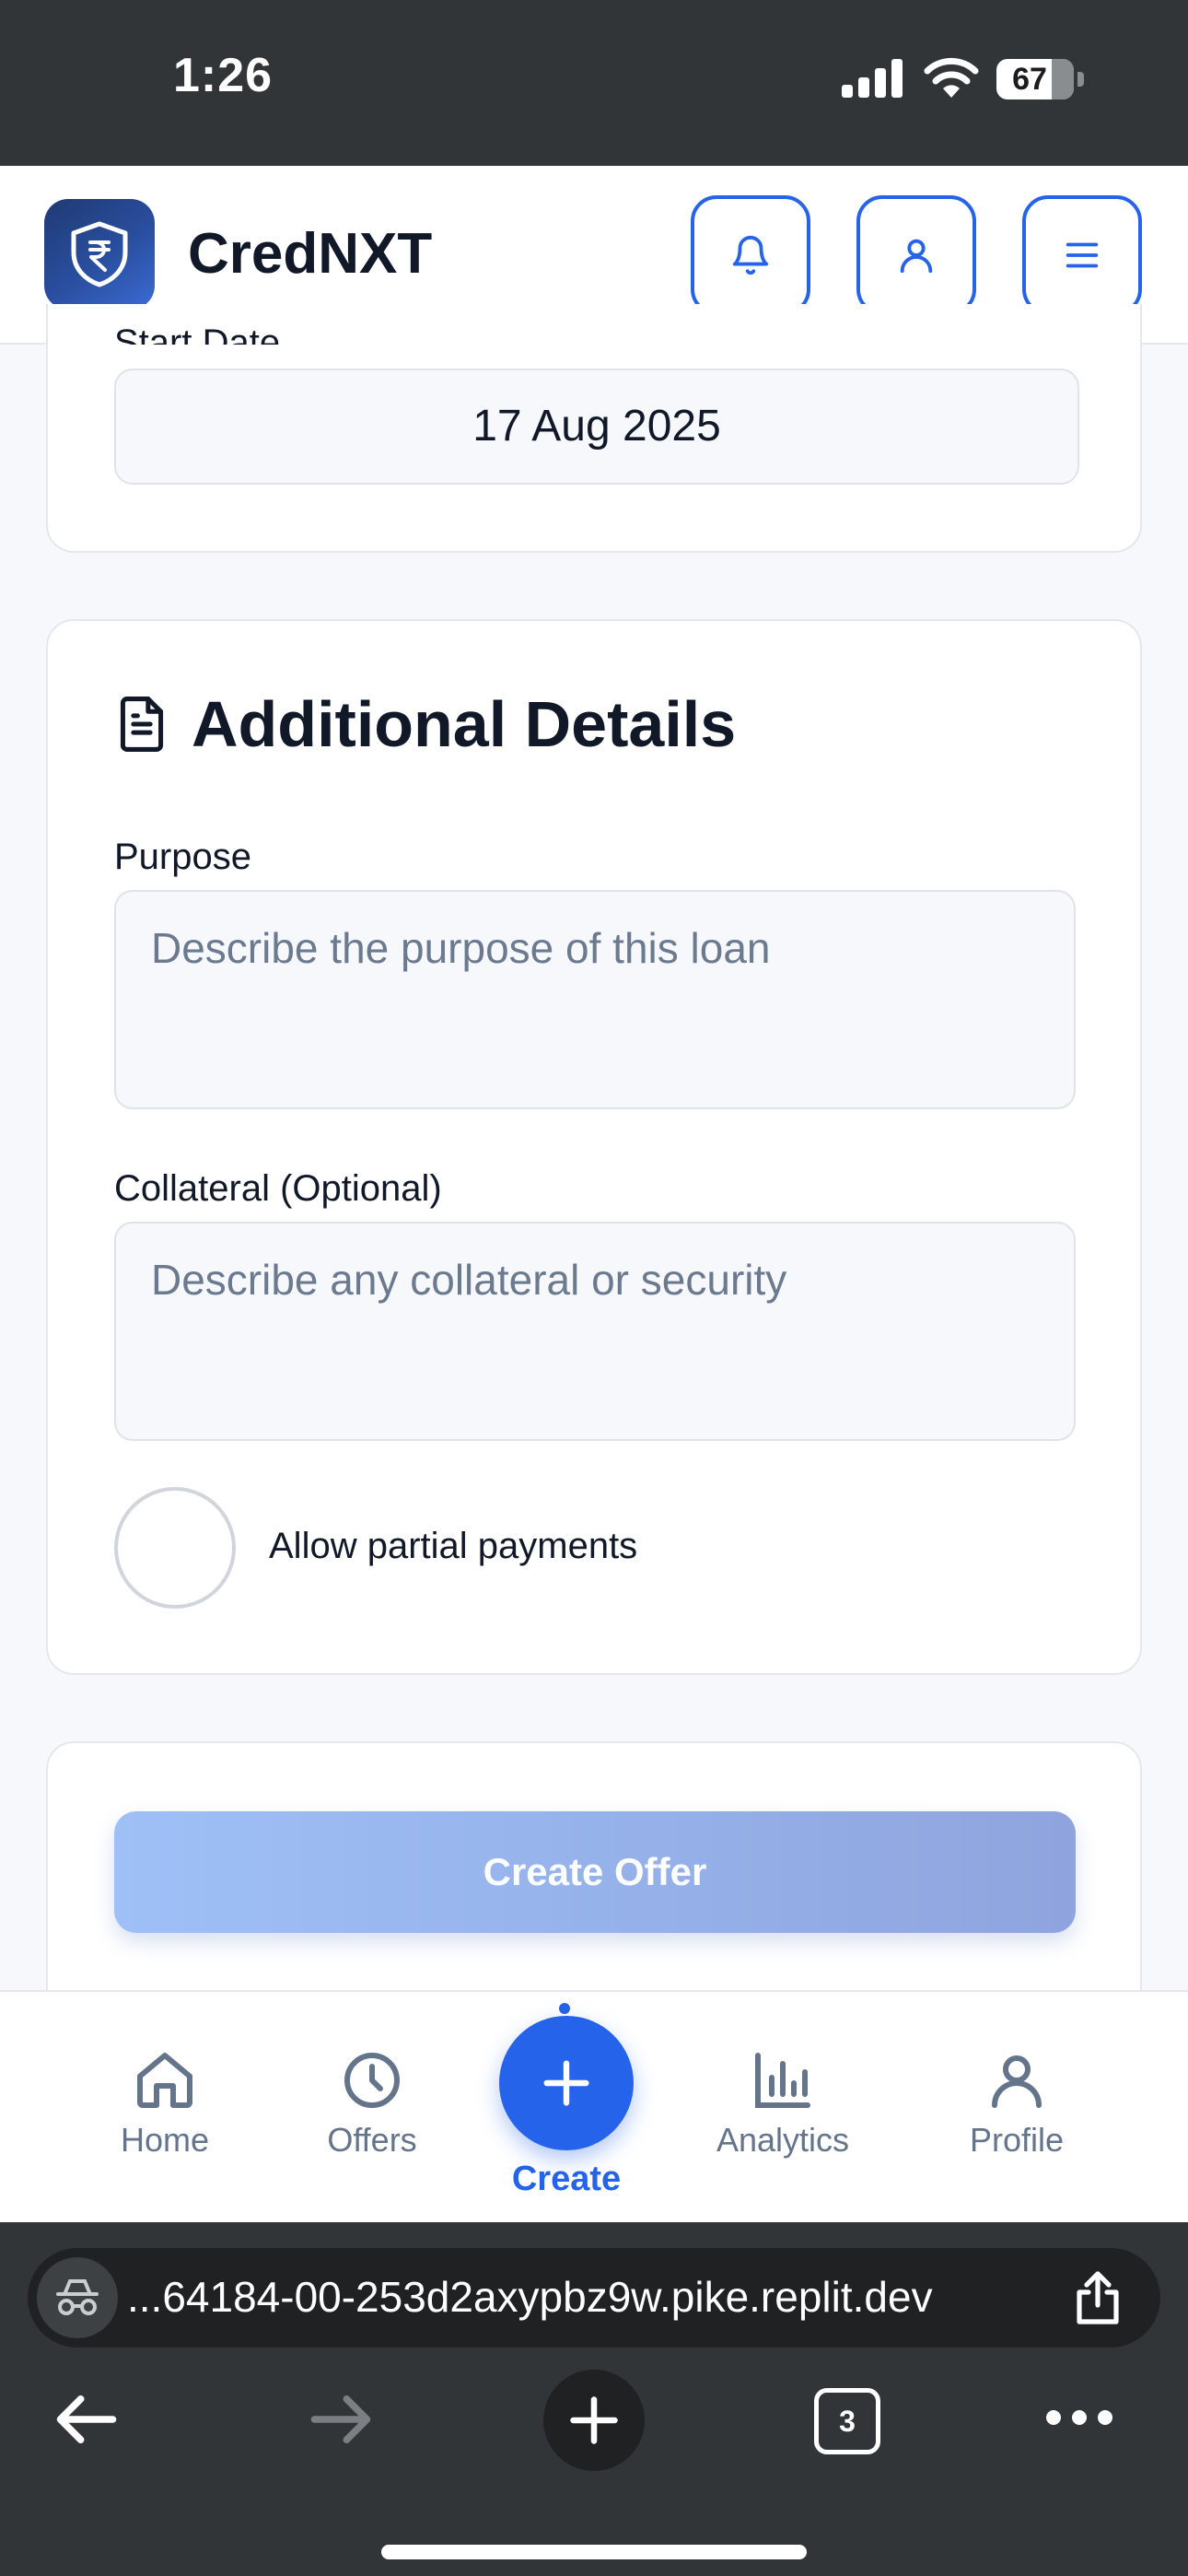 The width and height of the screenshot is (1188, 2576). I want to click on document-icon, so click(142, 724).